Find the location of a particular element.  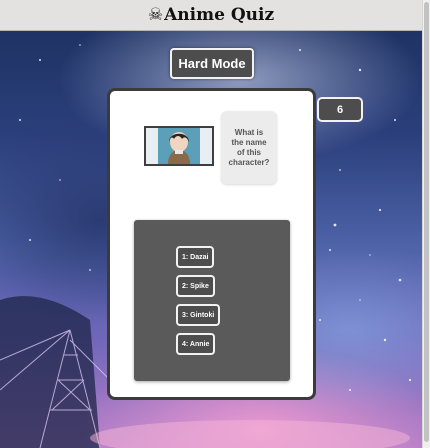

scrollbar-thumb is located at coordinates (426, 222).